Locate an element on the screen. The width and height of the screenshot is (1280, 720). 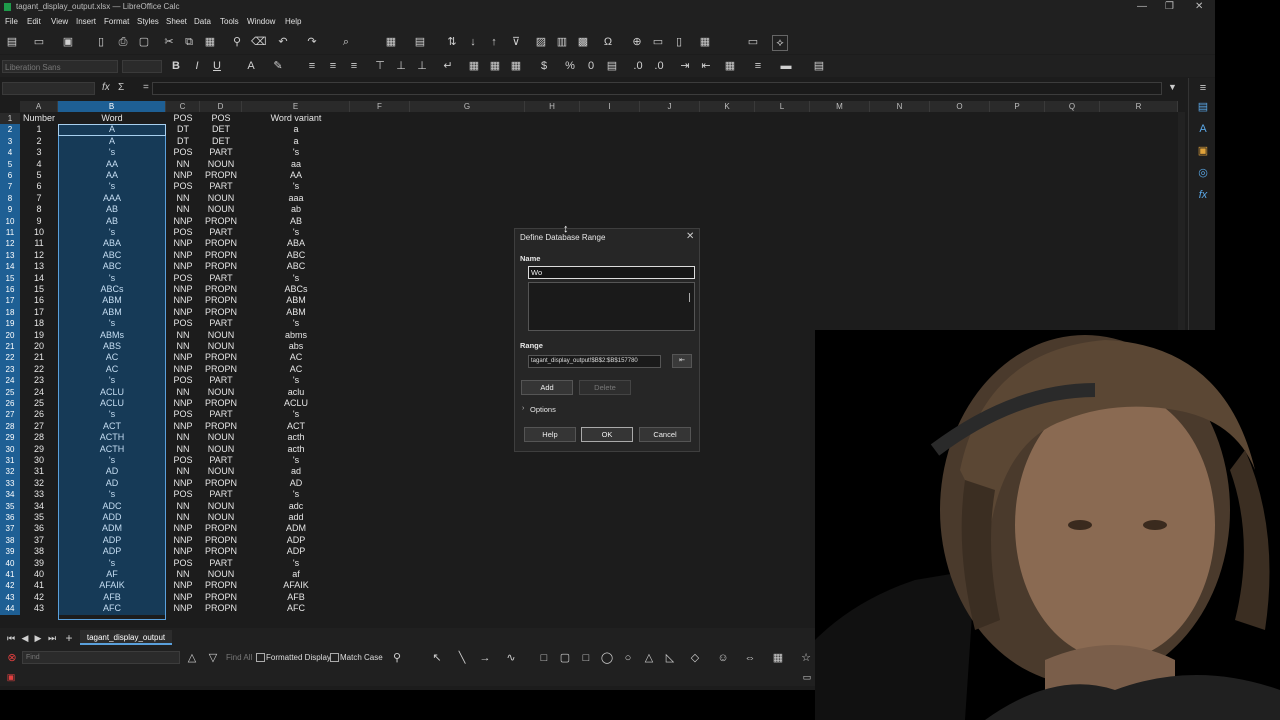
row-header: 3 is located at coordinates (10, 141).